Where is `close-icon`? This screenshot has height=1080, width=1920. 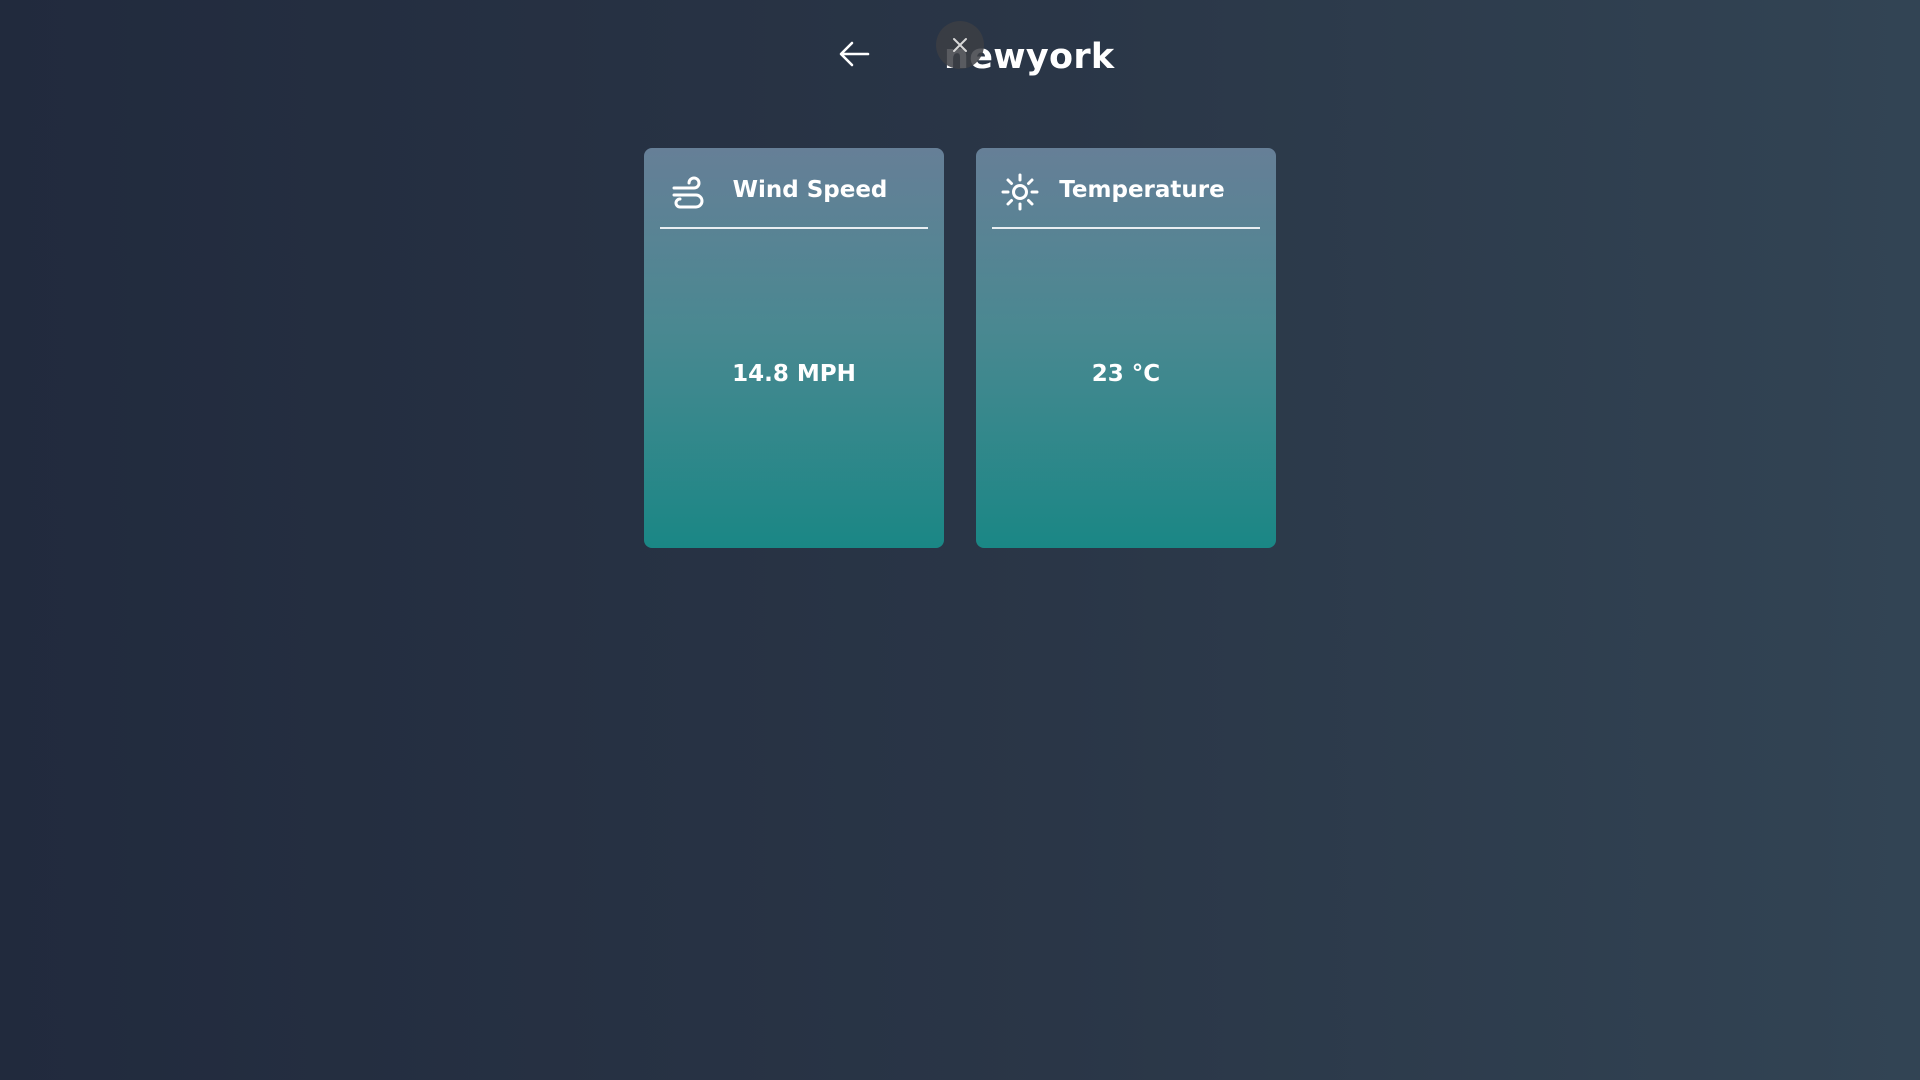 close-icon is located at coordinates (960, 45).